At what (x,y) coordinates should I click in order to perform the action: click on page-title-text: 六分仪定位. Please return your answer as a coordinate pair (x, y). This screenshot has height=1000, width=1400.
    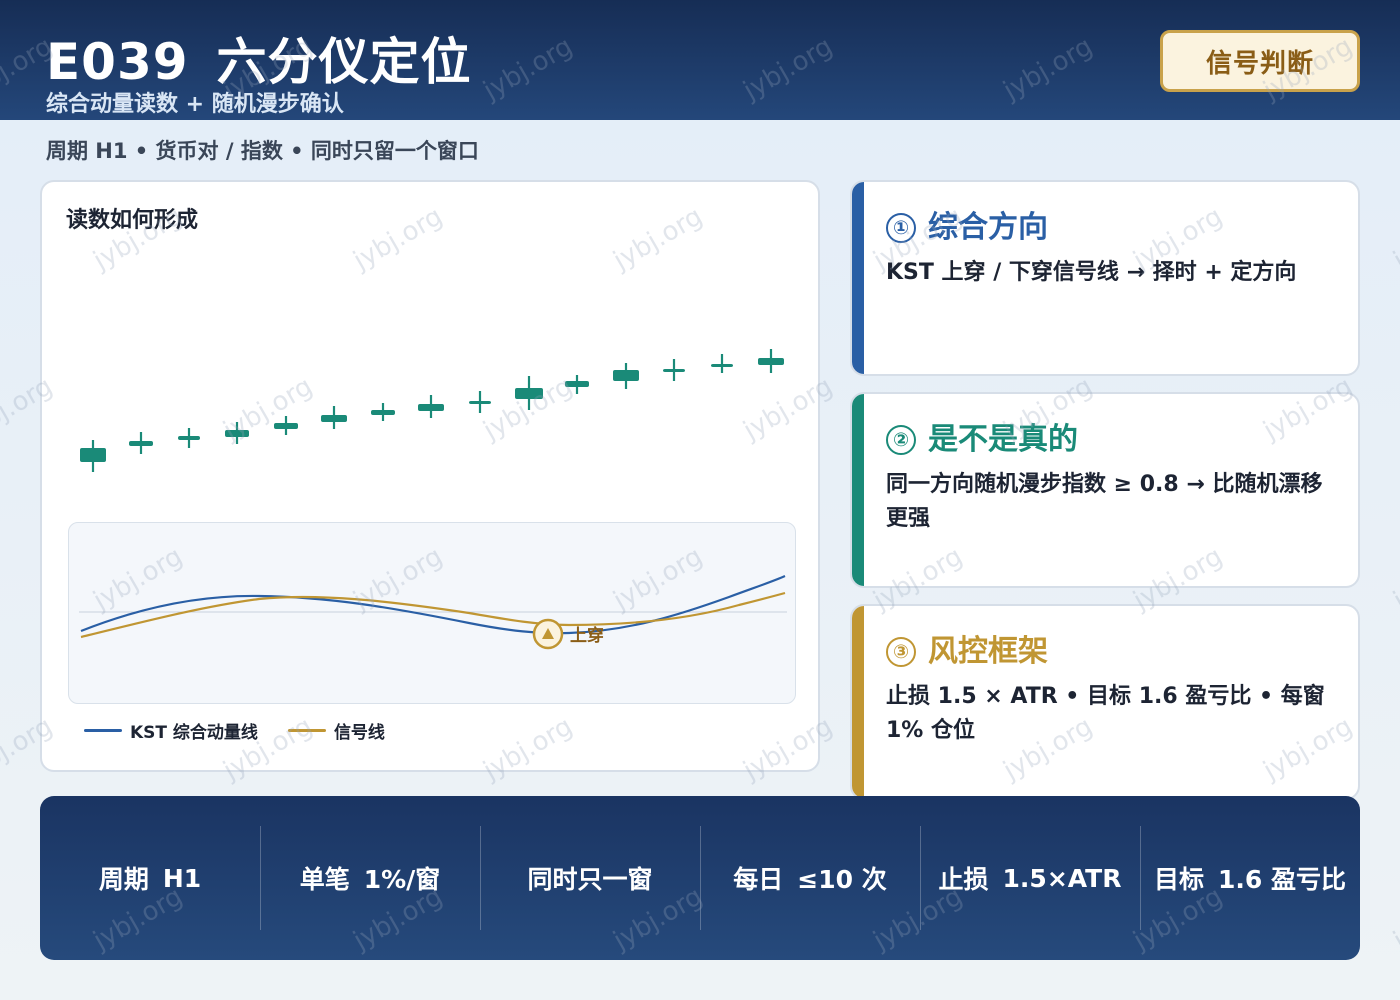
    Looking at the image, I should click on (344, 62).